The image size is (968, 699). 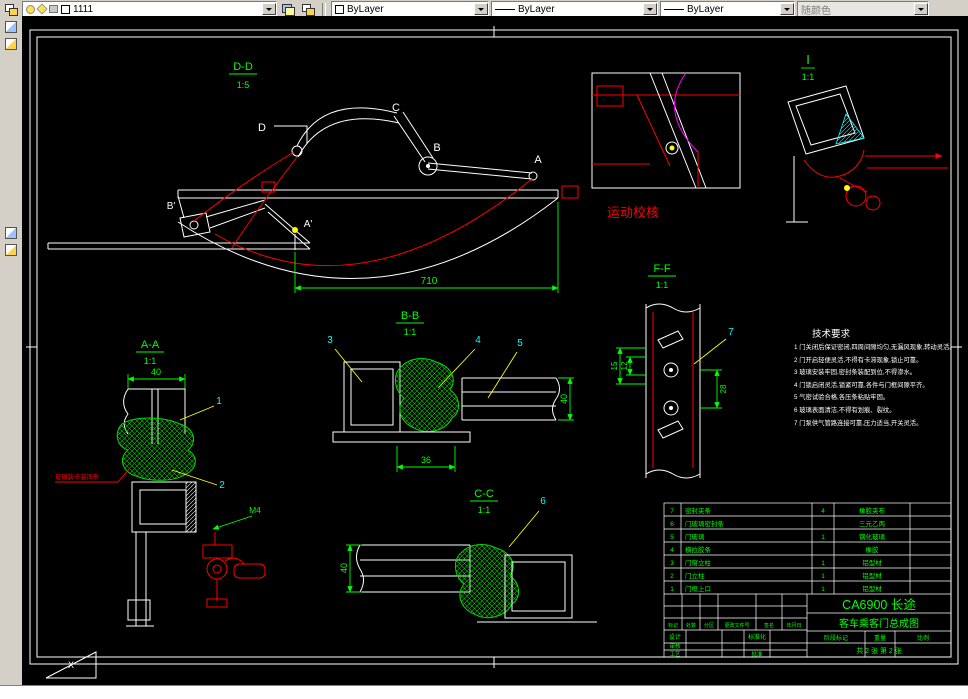 I want to click on linetype-combo-value: ByLayer, so click(x=536, y=9).